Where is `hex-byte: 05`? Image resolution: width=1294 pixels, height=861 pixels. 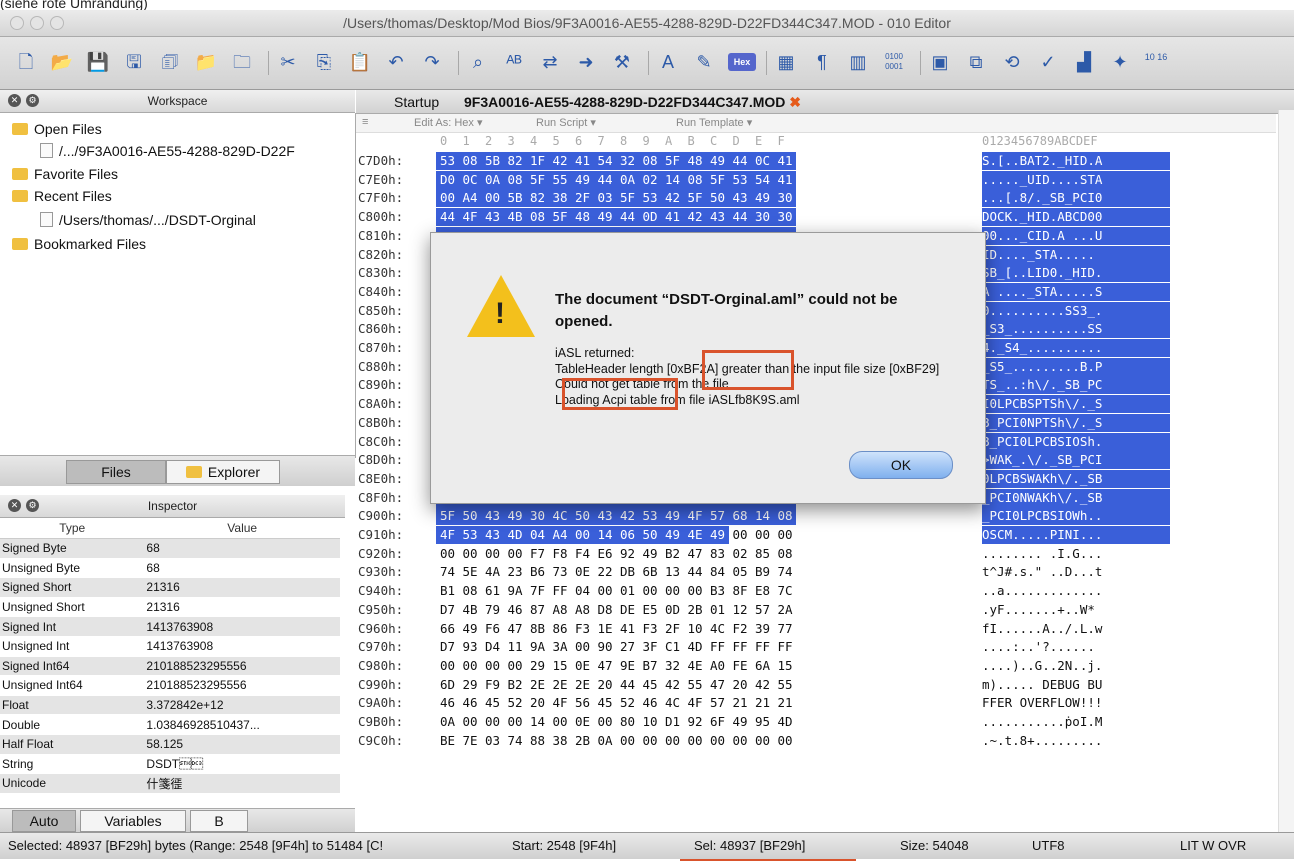
hex-byte: 05 is located at coordinates (744, 572).